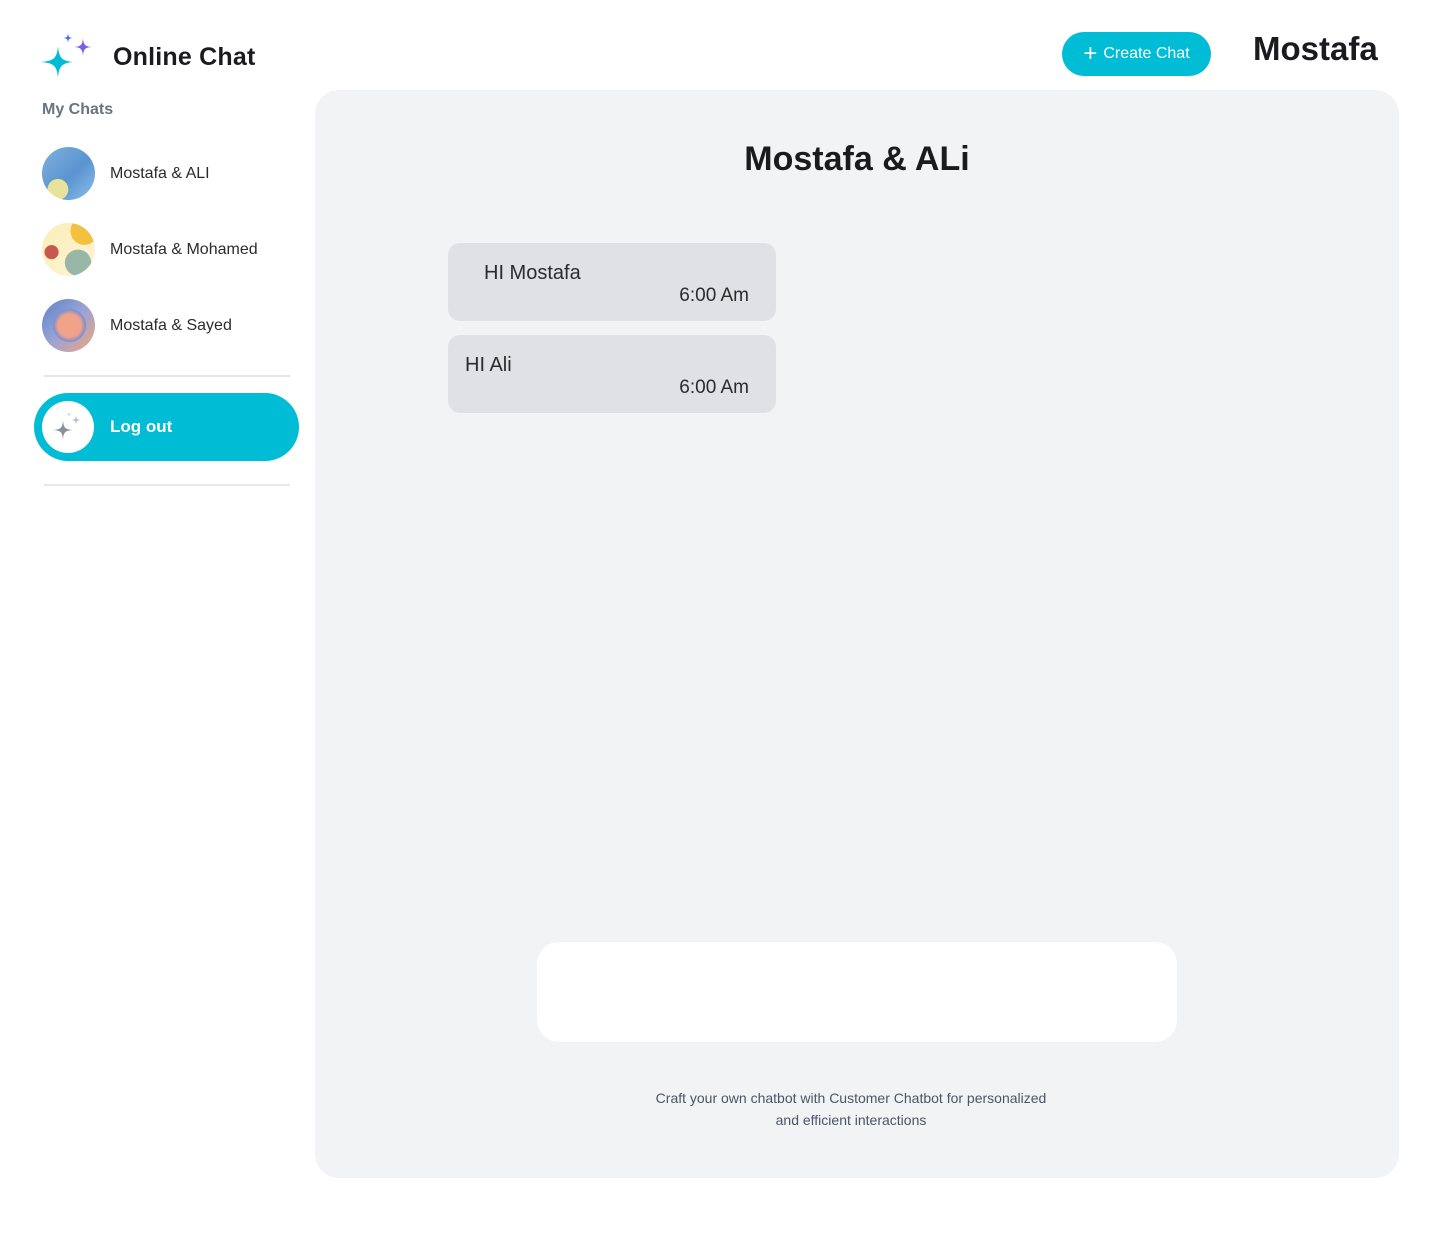  I want to click on username: Mostafa, so click(1315, 48).